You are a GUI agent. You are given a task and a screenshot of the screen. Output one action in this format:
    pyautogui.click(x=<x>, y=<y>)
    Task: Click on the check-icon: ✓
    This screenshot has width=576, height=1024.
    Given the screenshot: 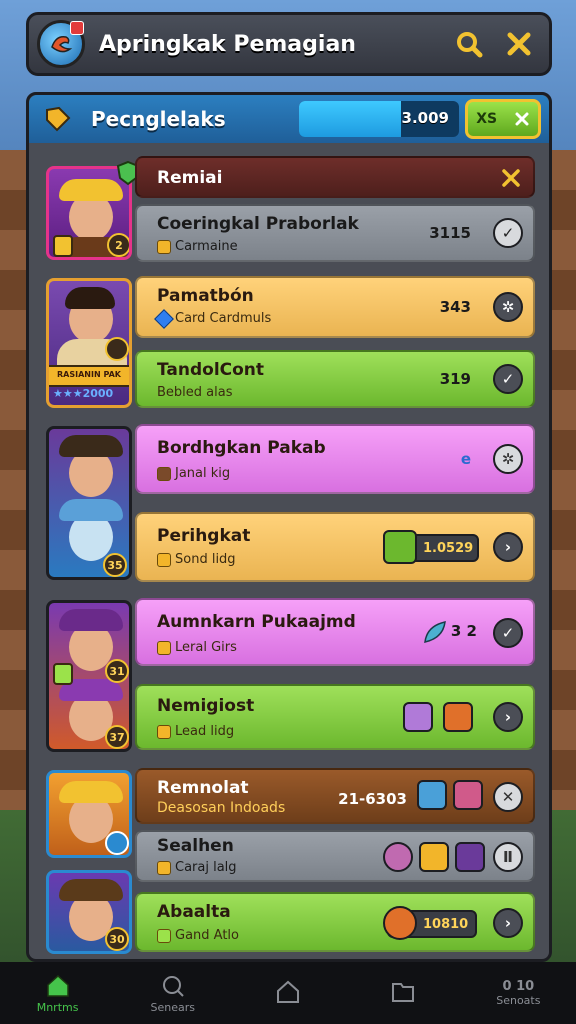 What is the action you would take?
    pyautogui.click(x=508, y=233)
    